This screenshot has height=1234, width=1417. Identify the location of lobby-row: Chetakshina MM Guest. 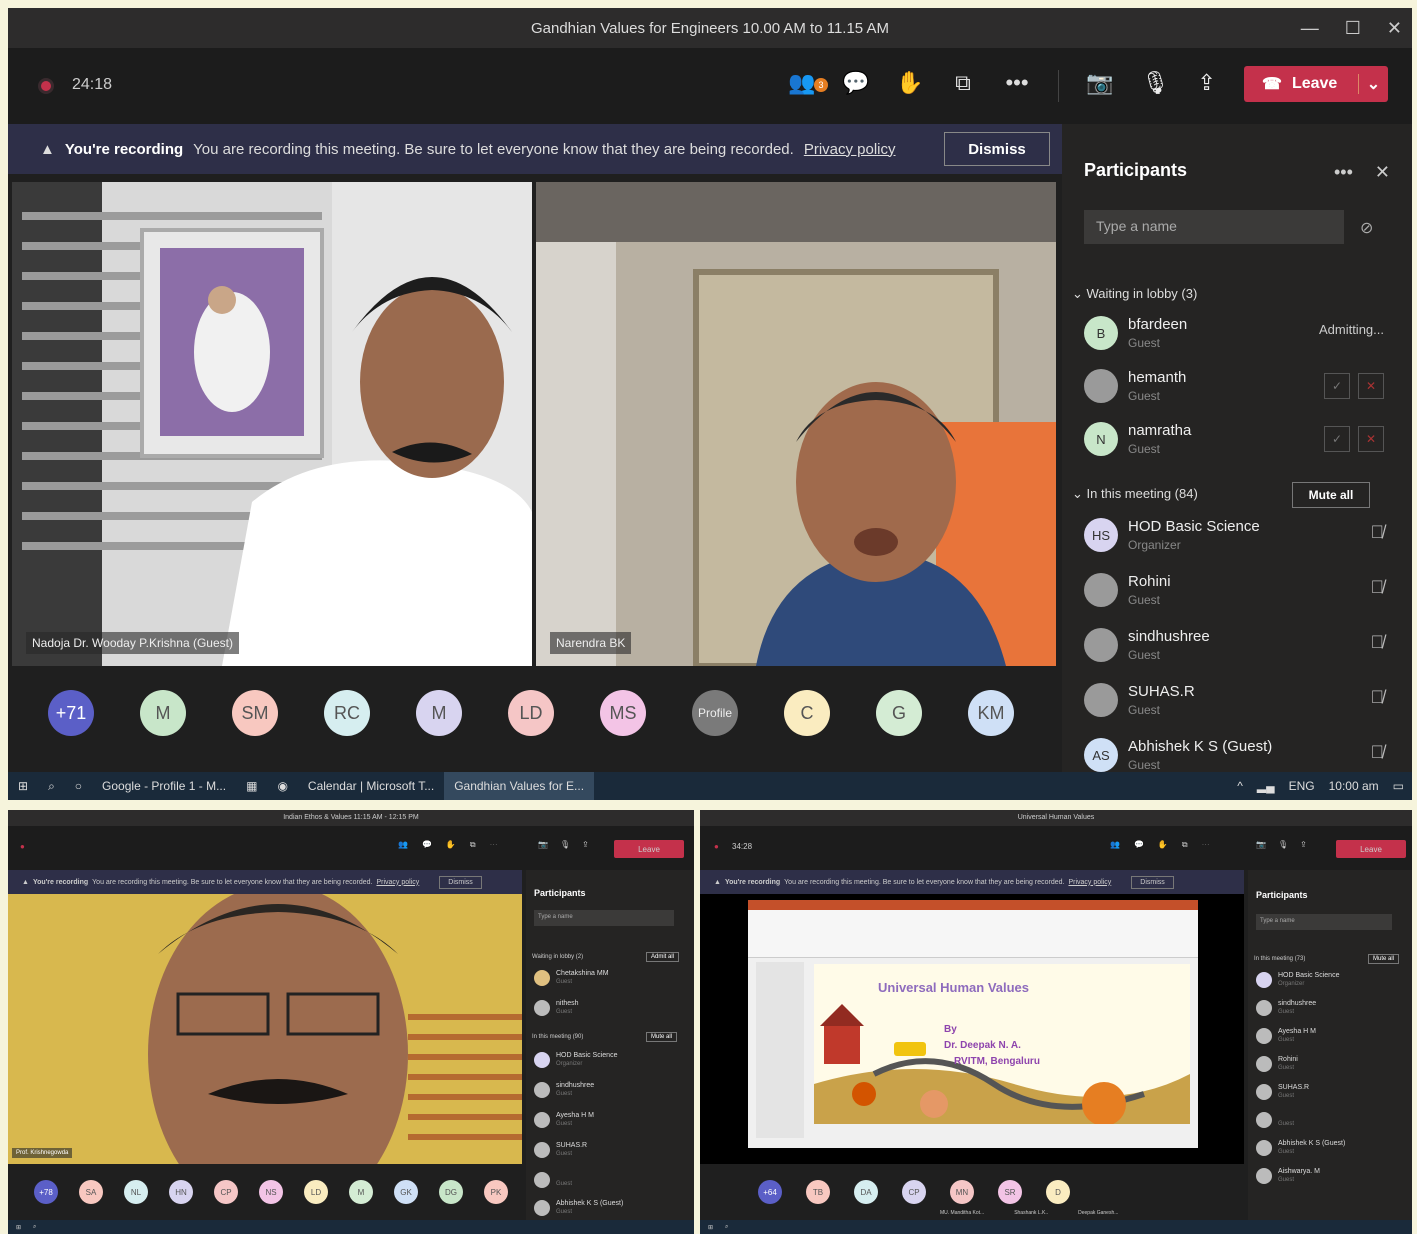
(599, 979).